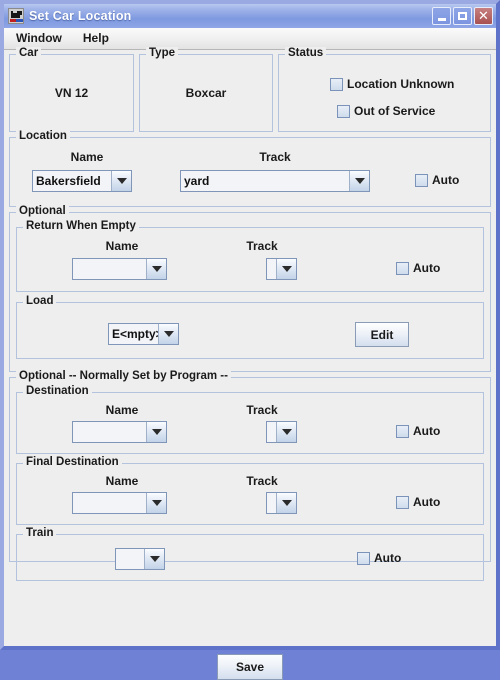 The height and width of the screenshot is (680, 500). Describe the element at coordinates (57, 391) in the screenshot. I see `destination-legend: Destination` at that location.